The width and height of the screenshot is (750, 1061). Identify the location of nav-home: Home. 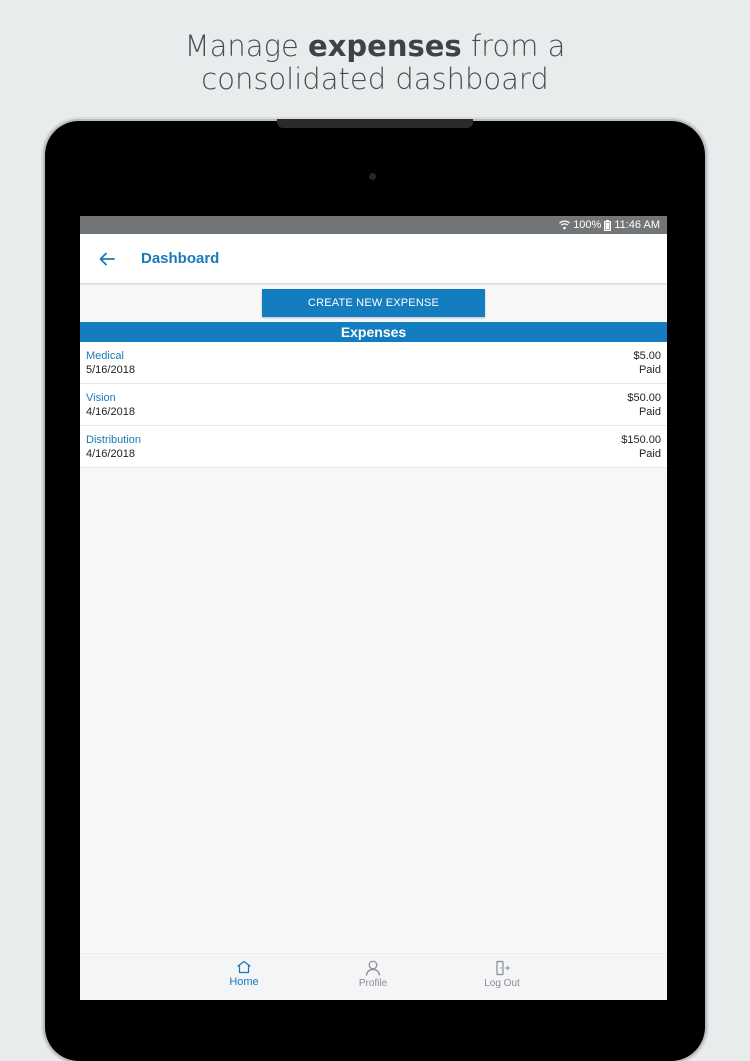
(244, 974).